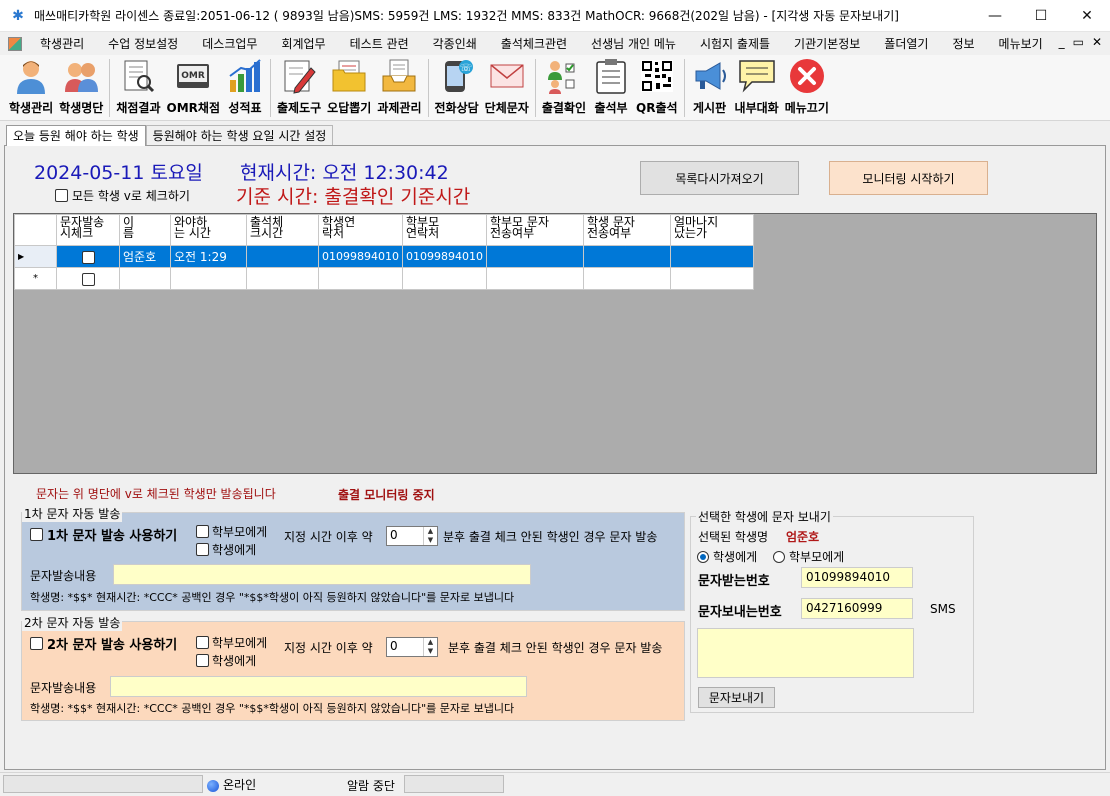  Describe the element at coordinates (963, 43) in the screenshot. I see `menu-info: 정보` at that location.